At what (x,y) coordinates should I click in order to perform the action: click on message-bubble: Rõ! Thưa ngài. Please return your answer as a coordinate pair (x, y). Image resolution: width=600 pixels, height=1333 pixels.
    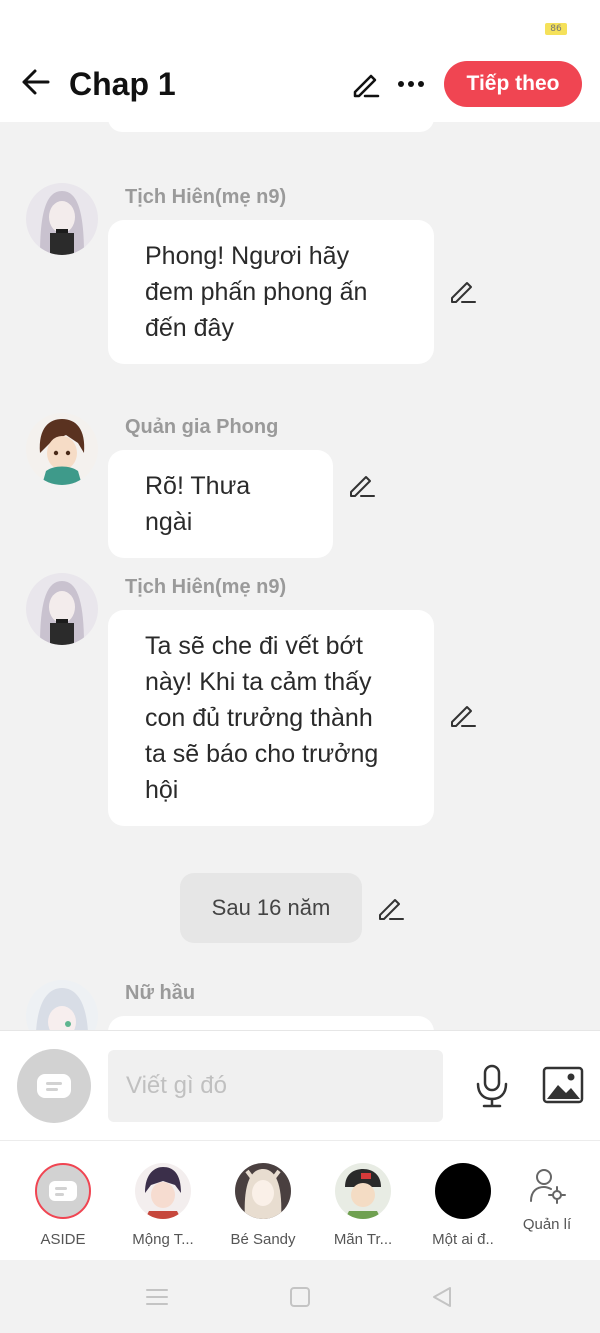
    Looking at the image, I should click on (220, 504).